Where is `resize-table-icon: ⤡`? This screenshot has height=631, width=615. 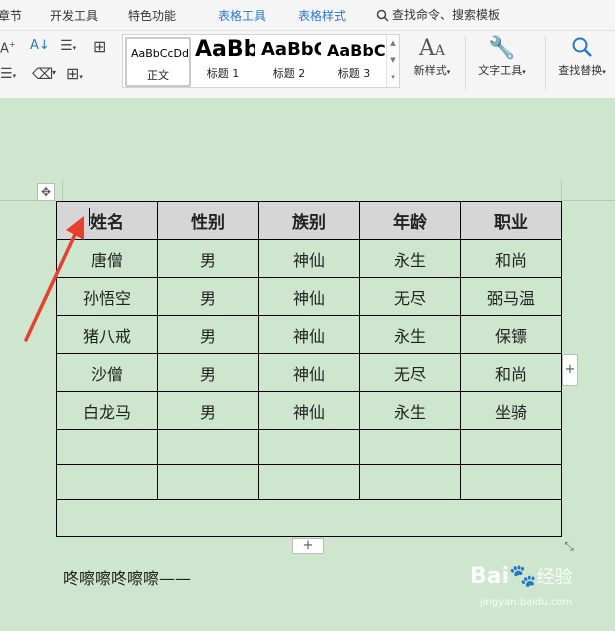 resize-table-icon: ⤡ is located at coordinates (569, 546).